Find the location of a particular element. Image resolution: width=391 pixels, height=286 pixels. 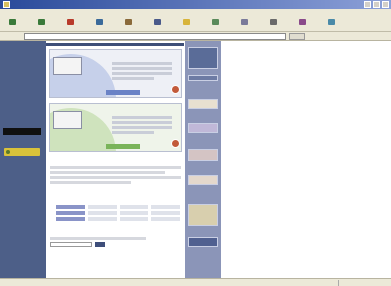

left-navigation is located at coordinates (23, 159).